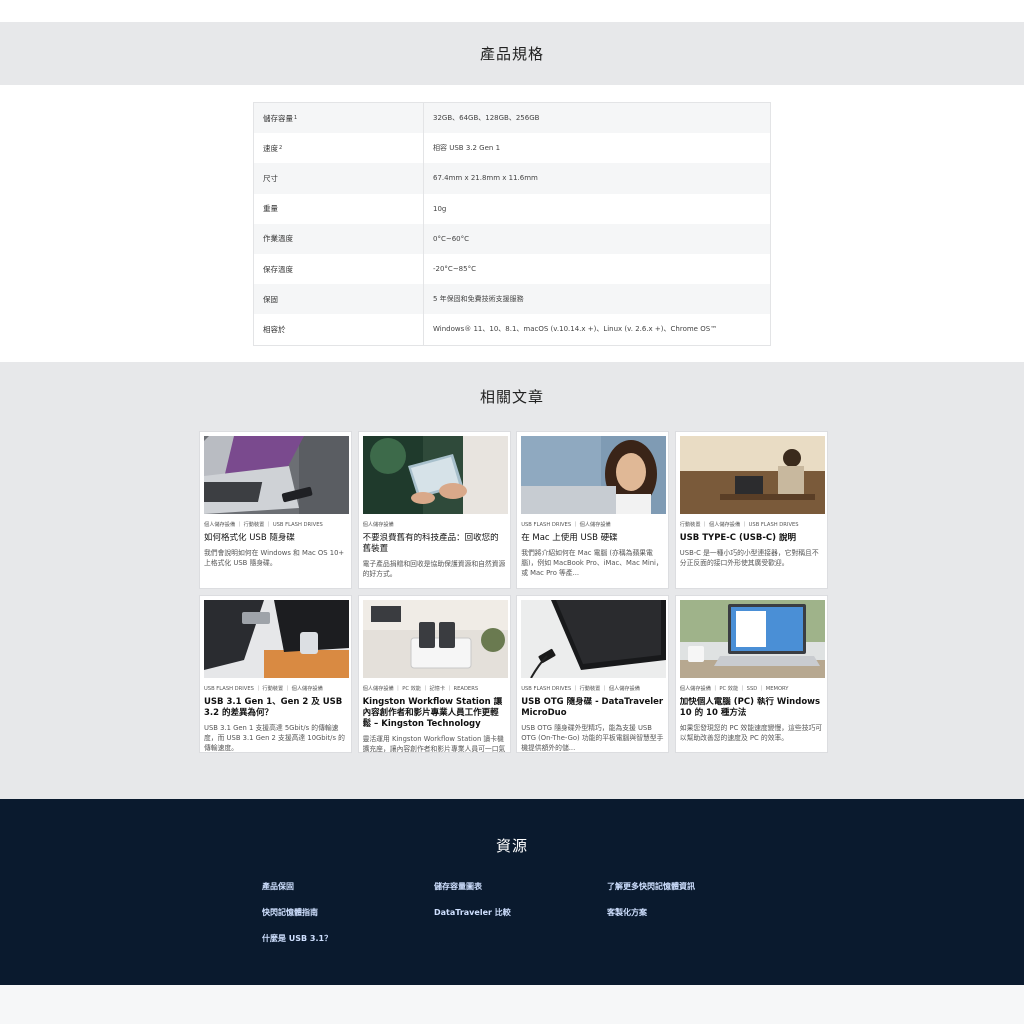  Describe the element at coordinates (275, 538) in the screenshot. I see `article-title: 如何格式化 USB 隨身碟` at that location.